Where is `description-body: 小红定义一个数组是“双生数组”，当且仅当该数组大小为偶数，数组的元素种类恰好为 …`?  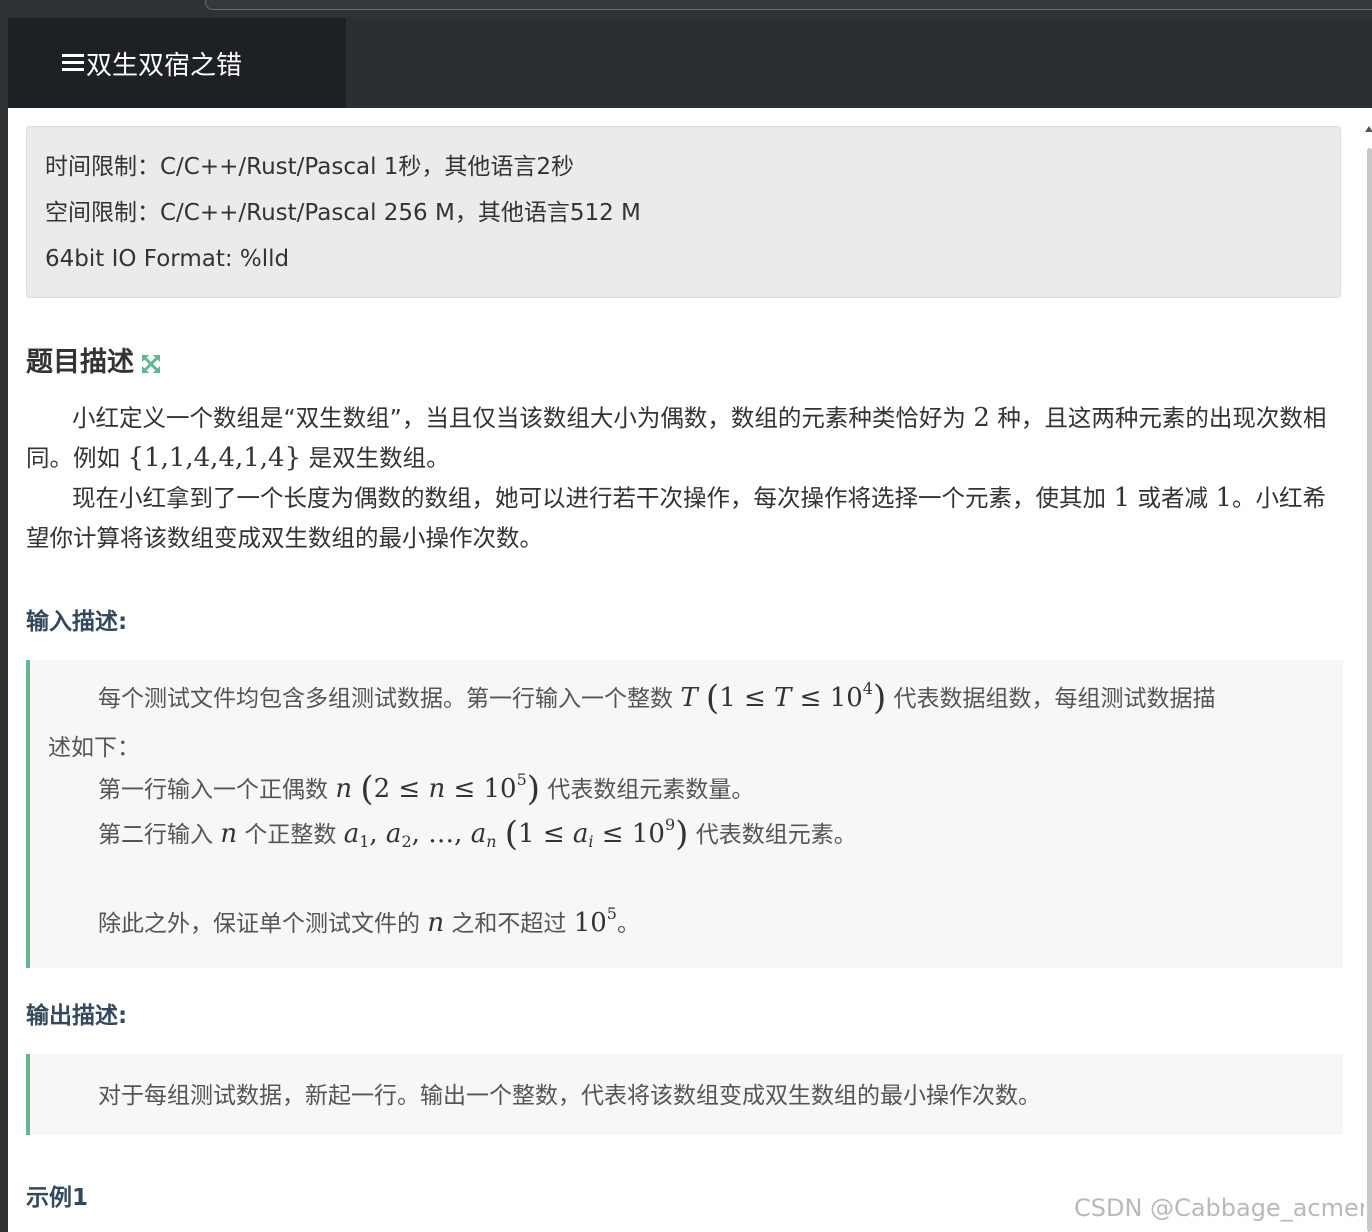 description-body: 小红定义一个数组是“双生数组”，当且仅当该数组大小为偶数，数组的元素种类恰好为 … is located at coordinates (685, 478).